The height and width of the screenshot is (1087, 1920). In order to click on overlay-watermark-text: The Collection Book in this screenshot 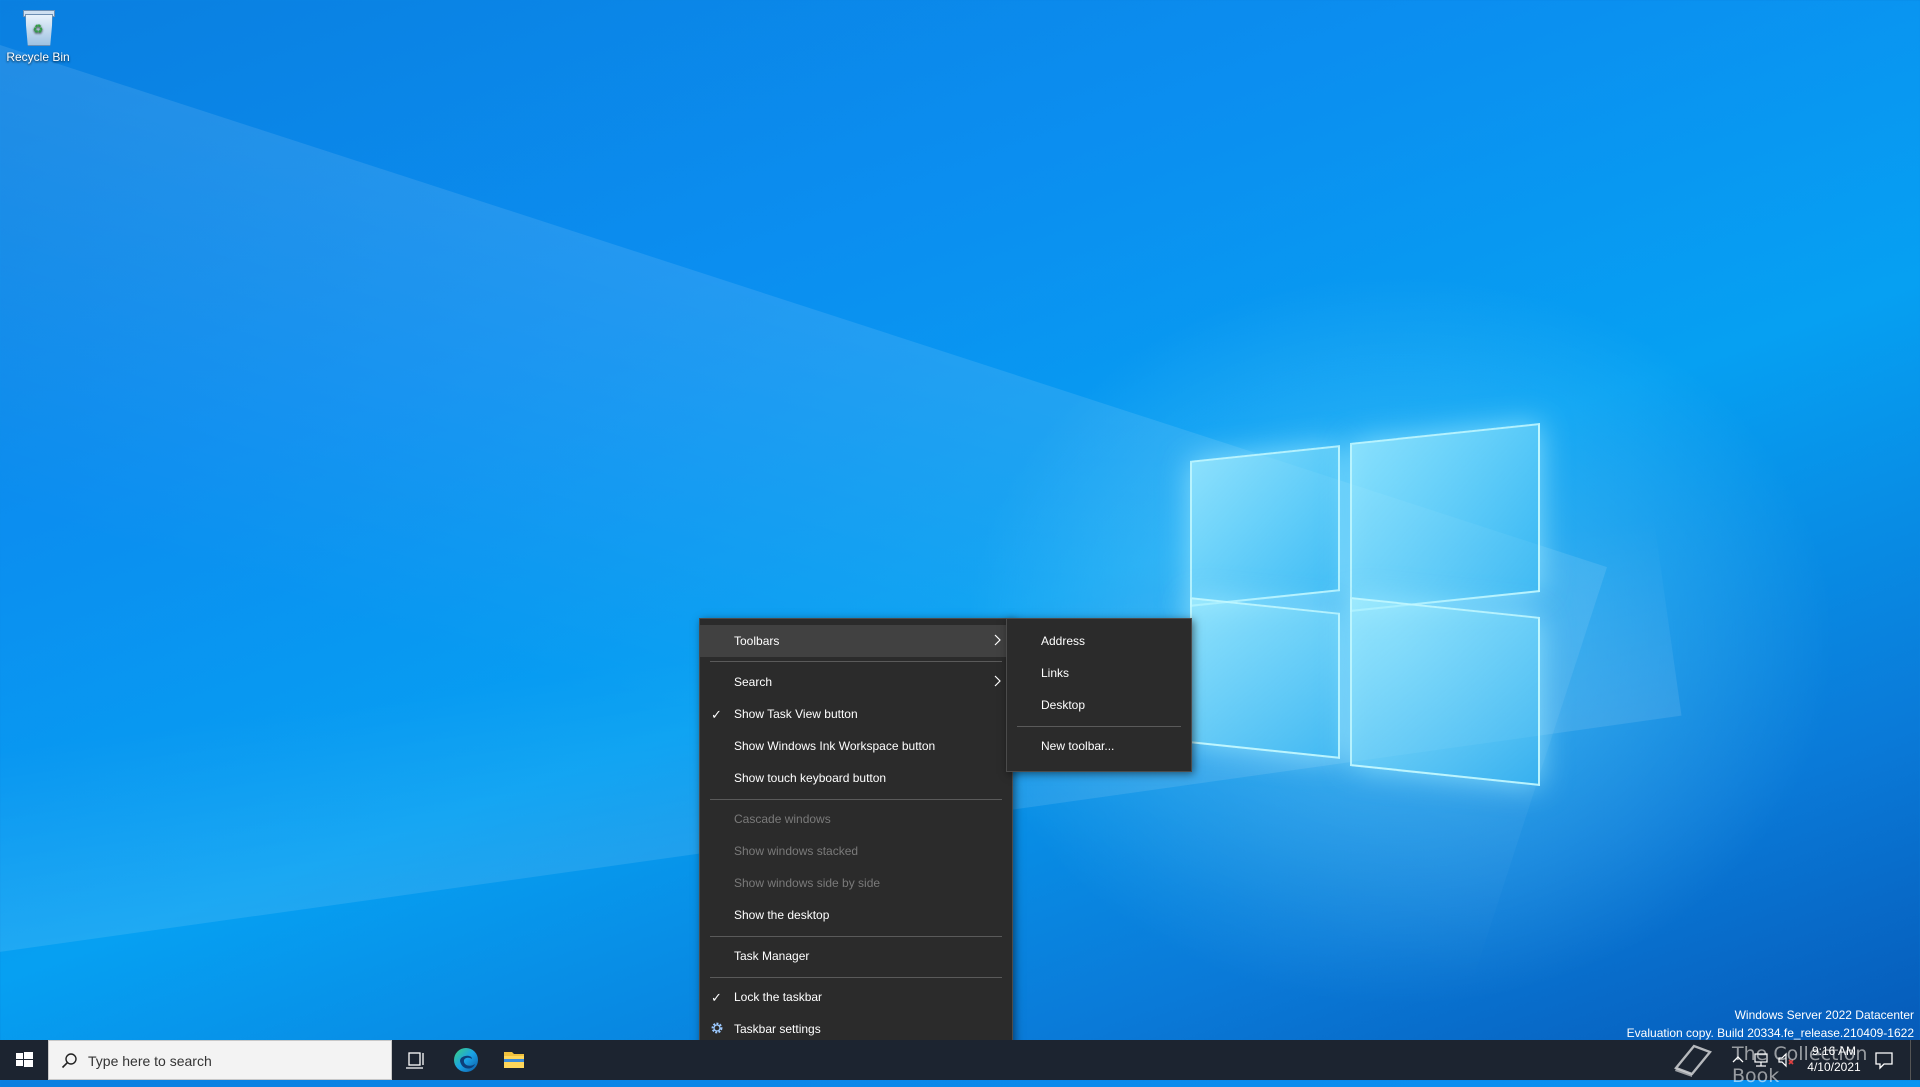, I will do `click(1800, 1065)`.